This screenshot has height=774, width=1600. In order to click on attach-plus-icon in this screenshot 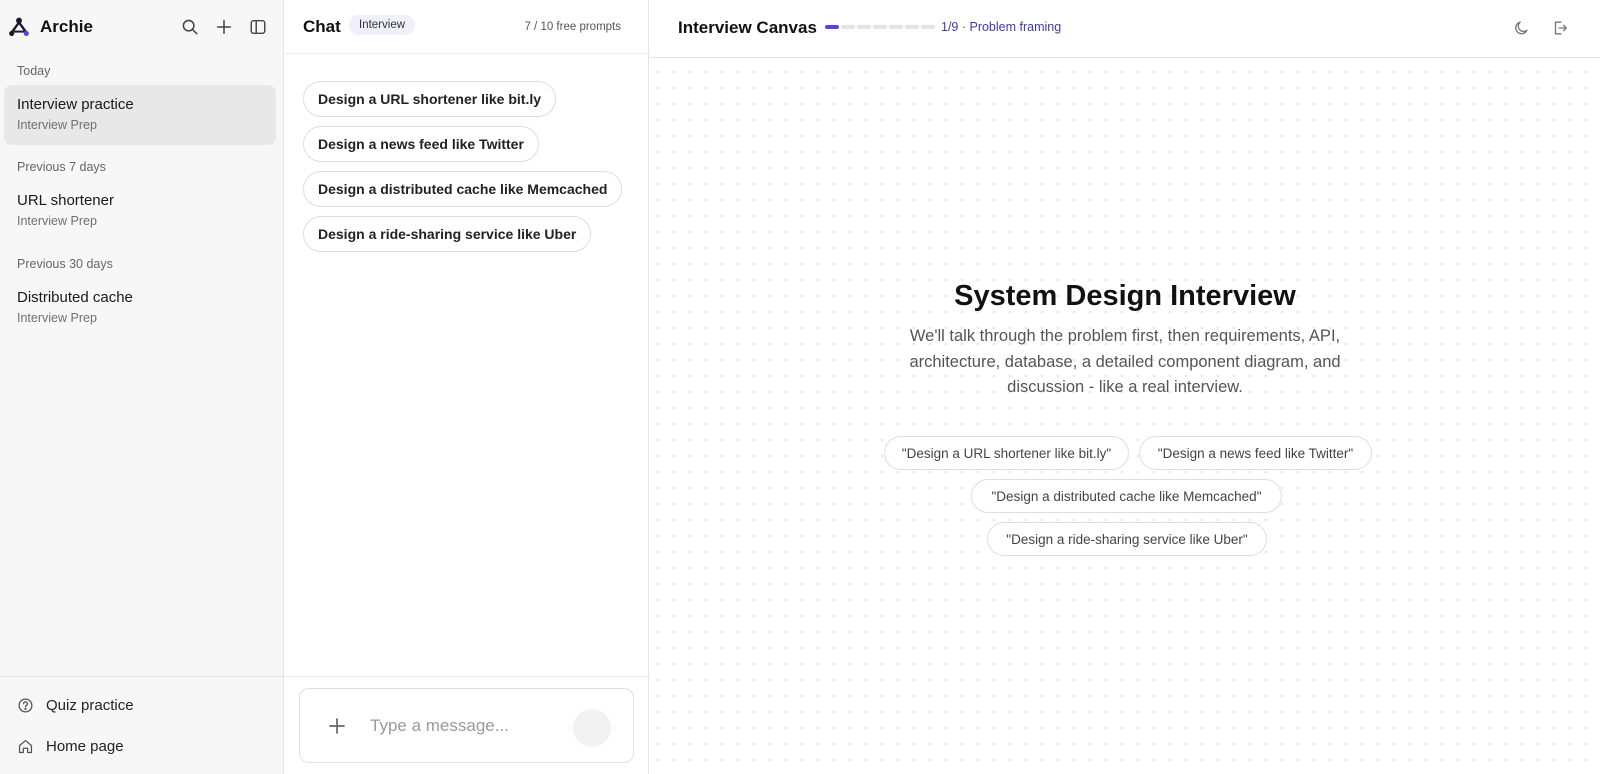, I will do `click(337, 726)`.